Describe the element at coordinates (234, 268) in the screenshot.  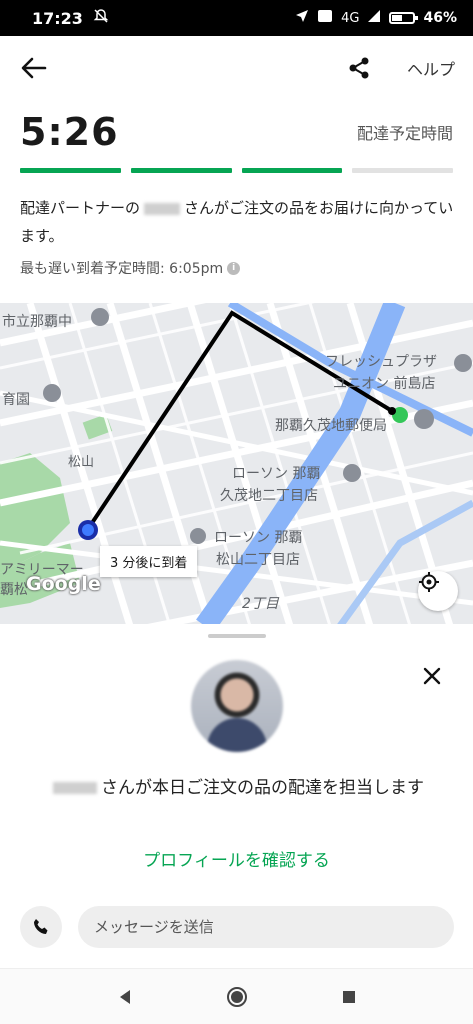
I see `info-icon: i` at that location.